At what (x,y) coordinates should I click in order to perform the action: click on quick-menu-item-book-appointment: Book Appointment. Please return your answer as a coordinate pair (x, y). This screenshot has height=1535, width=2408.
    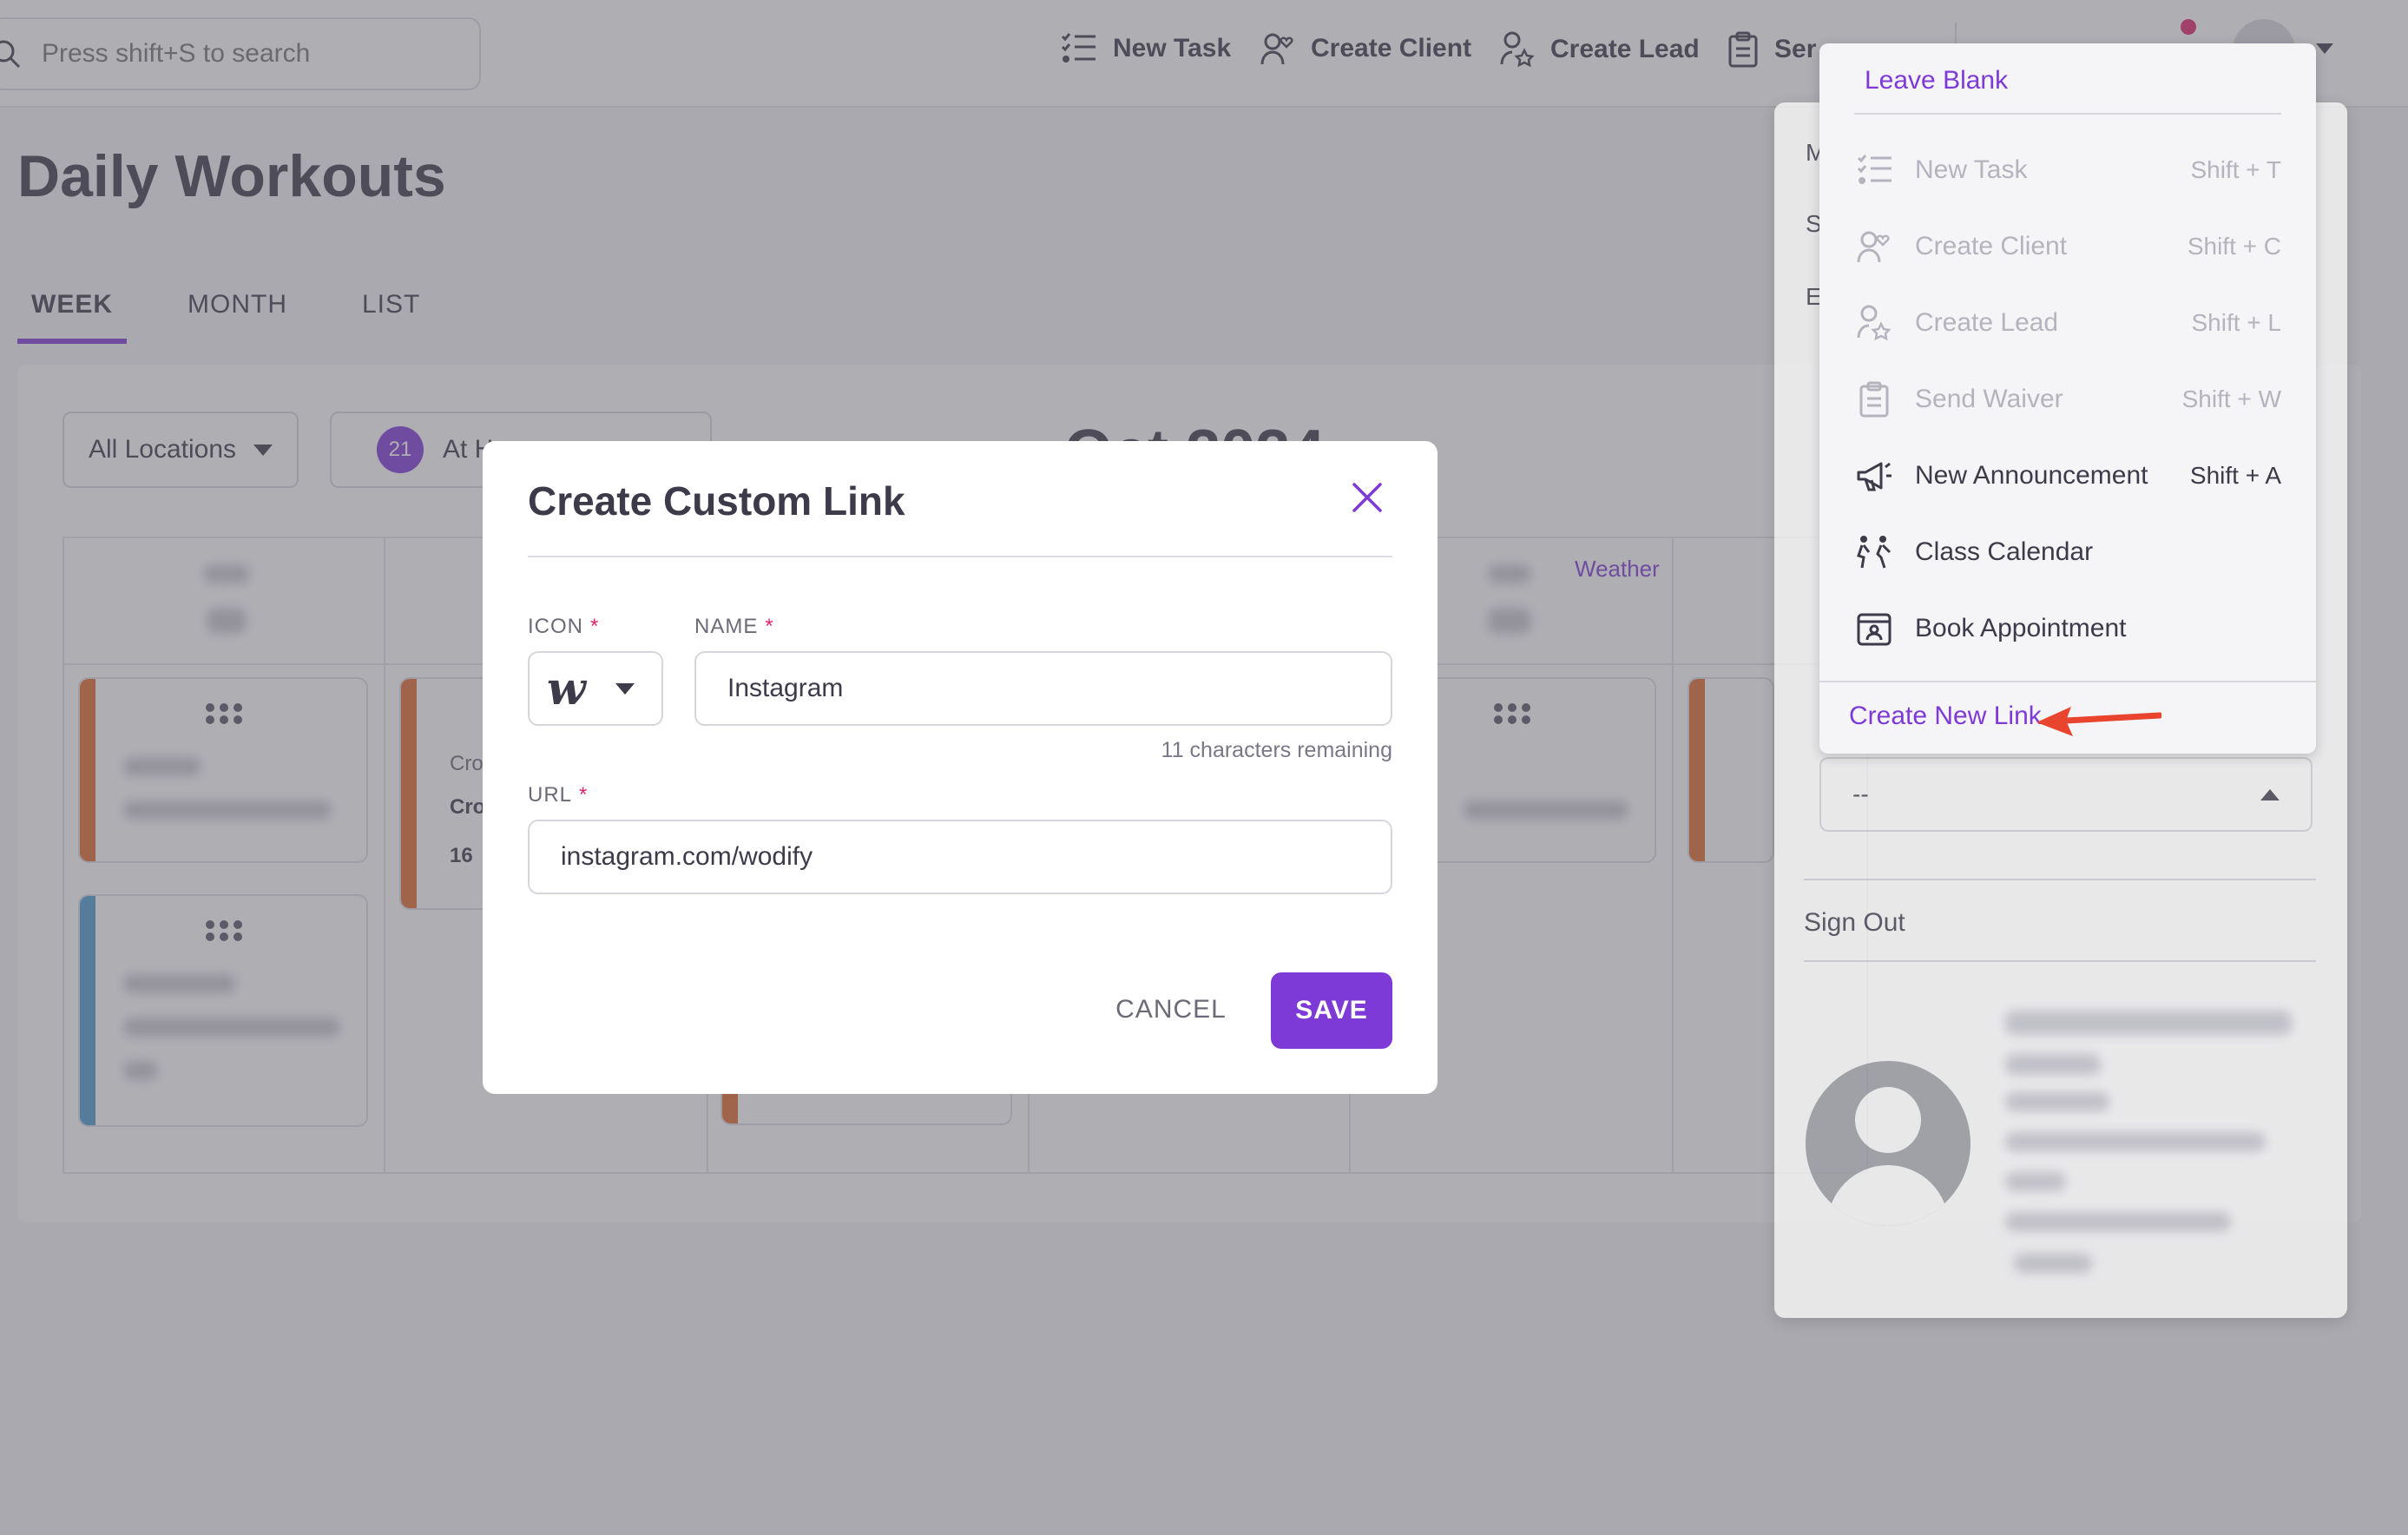
    Looking at the image, I should click on (2066, 629).